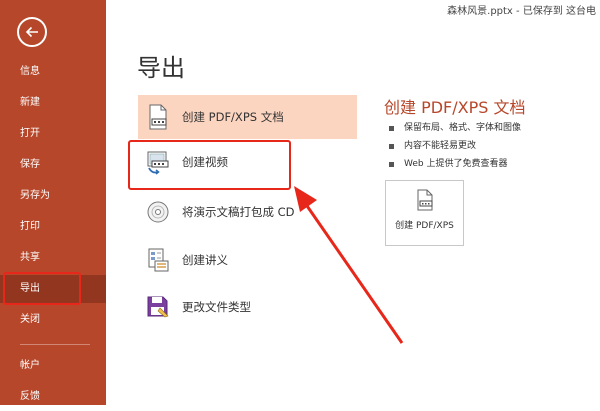 This screenshot has height=411, width=600. What do you see at coordinates (161, 68) in the screenshot?
I see `page-title: 导出` at bounding box center [161, 68].